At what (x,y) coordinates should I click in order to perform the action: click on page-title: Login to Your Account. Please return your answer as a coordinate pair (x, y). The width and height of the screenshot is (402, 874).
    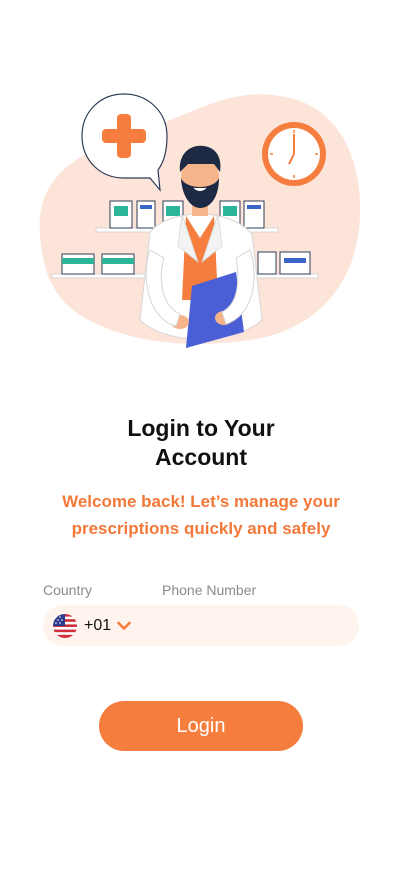
    Looking at the image, I should click on (201, 443).